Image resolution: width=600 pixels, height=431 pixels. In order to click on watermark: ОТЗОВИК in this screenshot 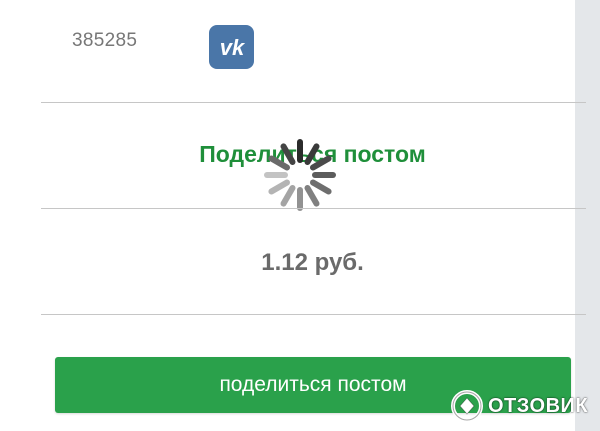, I will do `click(519, 406)`.